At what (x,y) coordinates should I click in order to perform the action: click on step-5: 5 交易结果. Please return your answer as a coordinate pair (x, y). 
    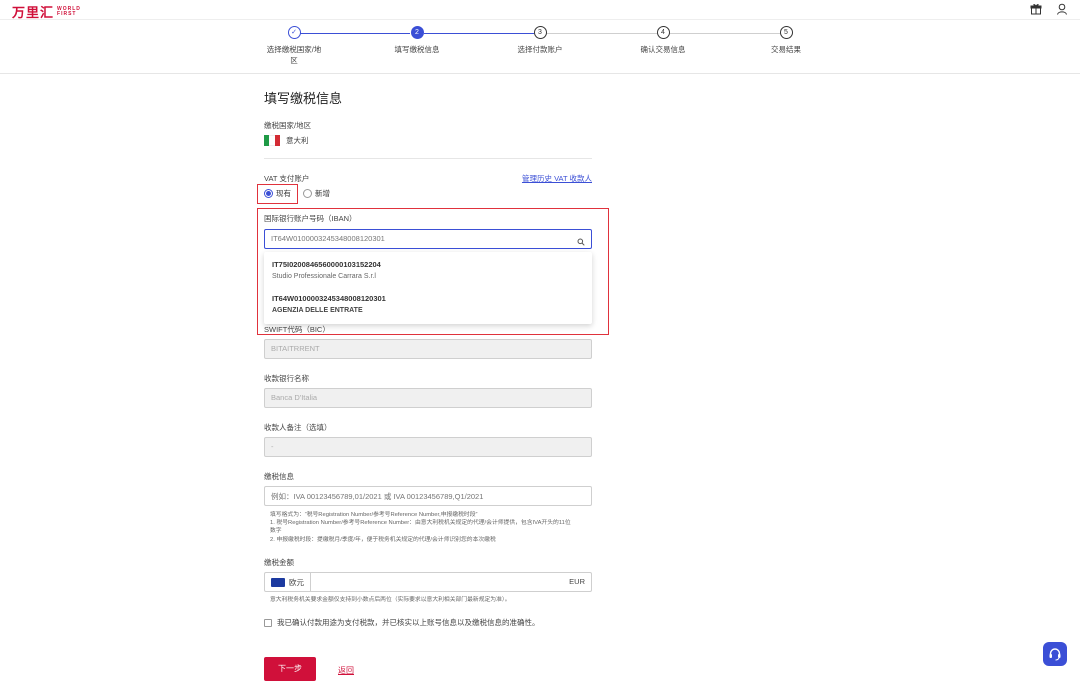
    Looking at the image, I should click on (786, 40).